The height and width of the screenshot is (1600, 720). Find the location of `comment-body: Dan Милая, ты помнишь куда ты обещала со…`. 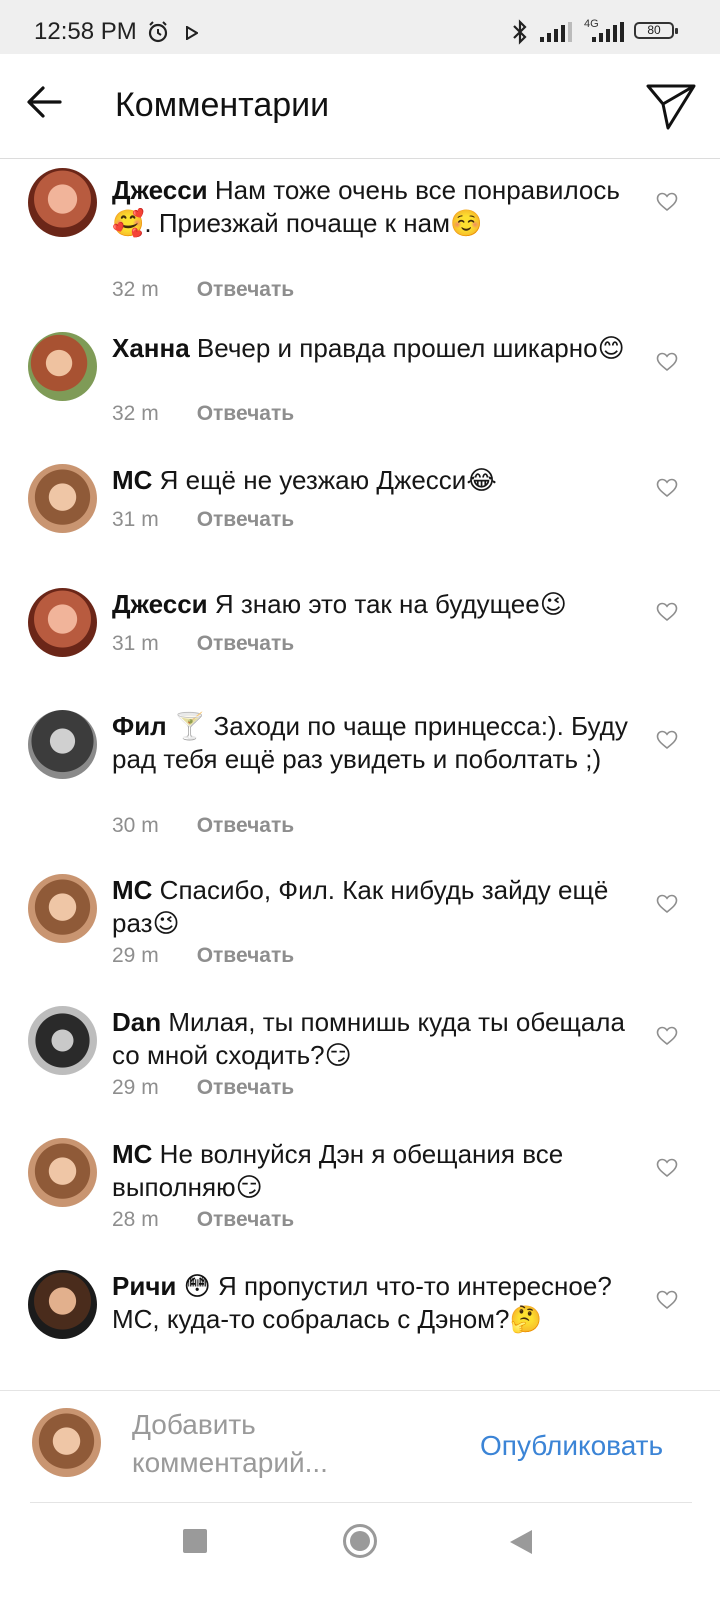

comment-body: Dan Милая, ты помнишь куда ты обещала со… is located at coordinates (372, 1039).